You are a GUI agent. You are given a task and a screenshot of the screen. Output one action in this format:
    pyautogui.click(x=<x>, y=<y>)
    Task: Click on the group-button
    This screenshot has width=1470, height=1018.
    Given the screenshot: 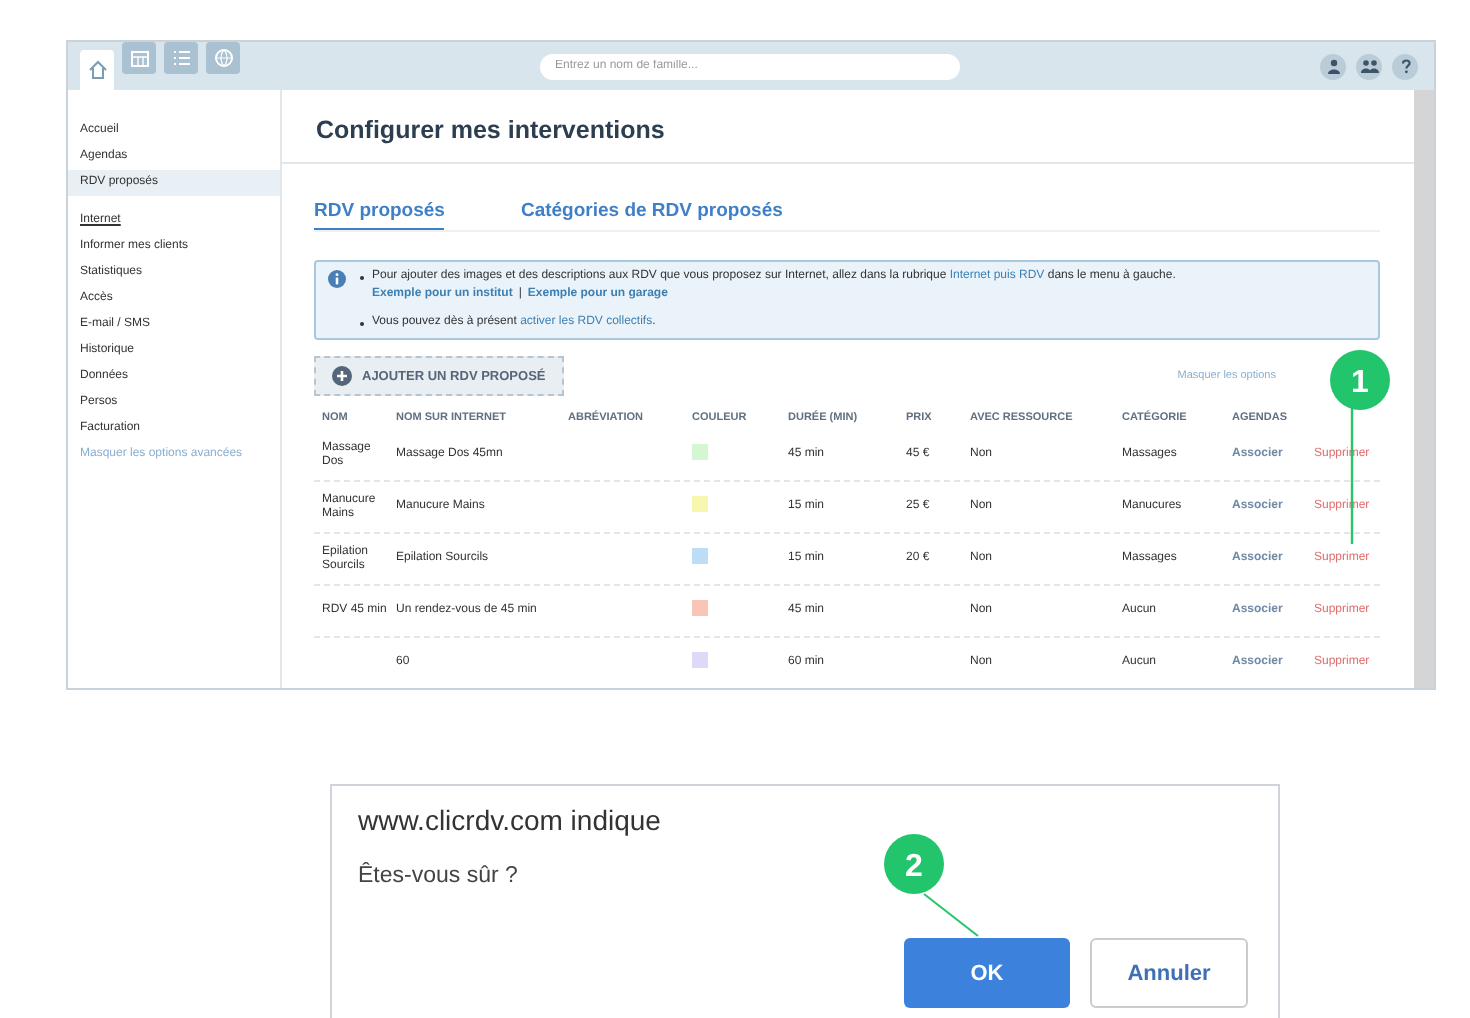 What is the action you would take?
    pyautogui.click(x=1369, y=66)
    